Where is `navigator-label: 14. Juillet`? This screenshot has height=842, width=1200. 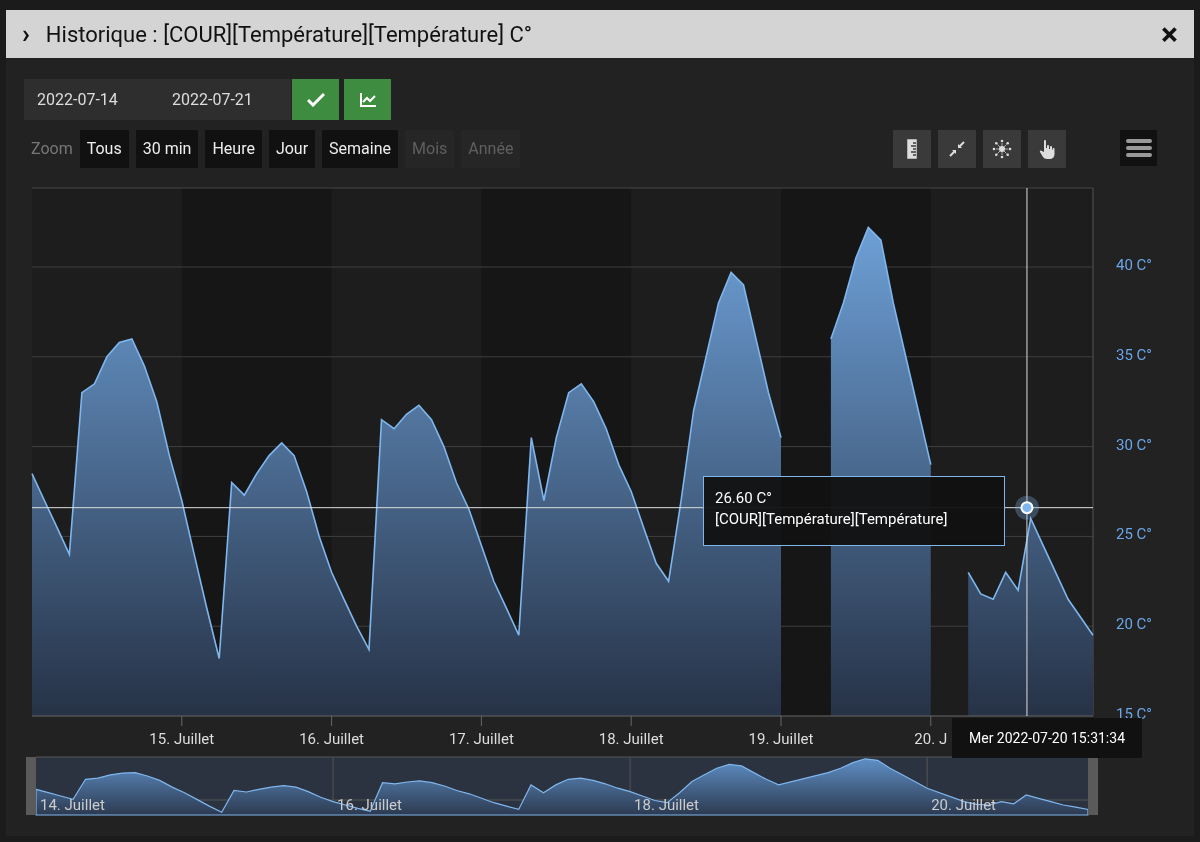
navigator-label: 14. Juillet is located at coordinates (72, 805).